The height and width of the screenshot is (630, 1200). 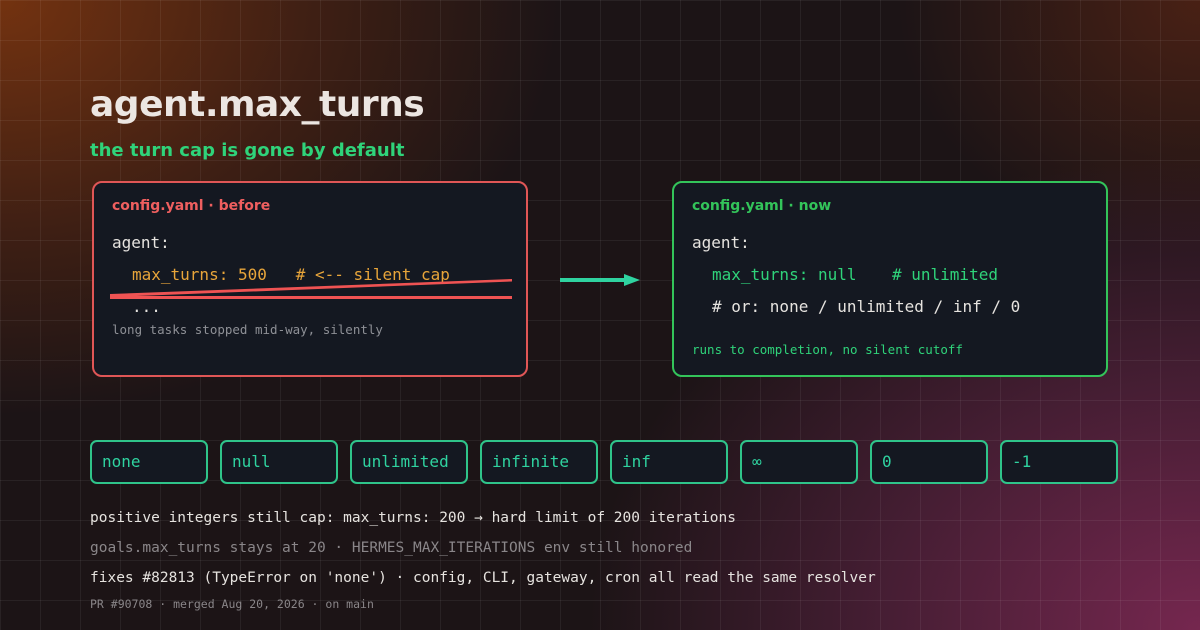 What do you see at coordinates (945, 274) in the screenshot?
I see `now-code-comment: # unlimited` at bounding box center [945, 274].